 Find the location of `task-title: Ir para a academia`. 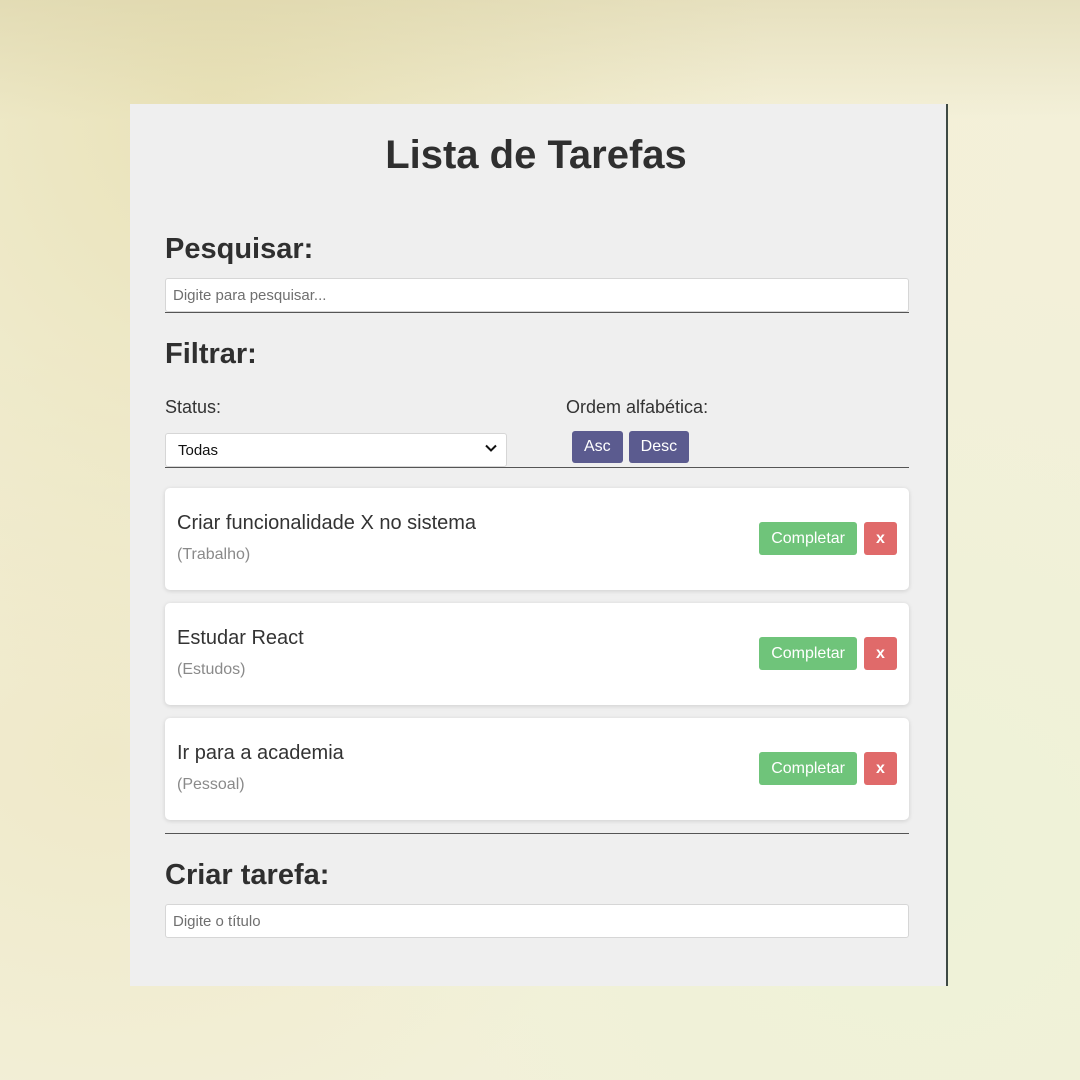

task-title: Ir para a academia is located at coordinates (260, 753).